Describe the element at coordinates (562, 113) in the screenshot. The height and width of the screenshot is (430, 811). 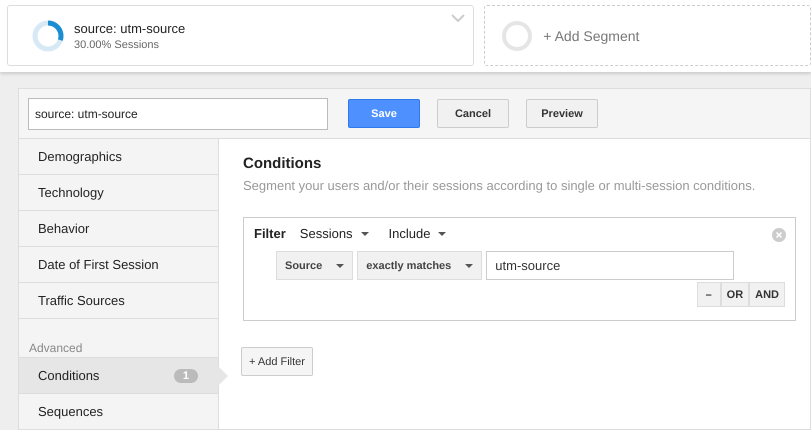
I see `toolbar-button: Preview` at that location.